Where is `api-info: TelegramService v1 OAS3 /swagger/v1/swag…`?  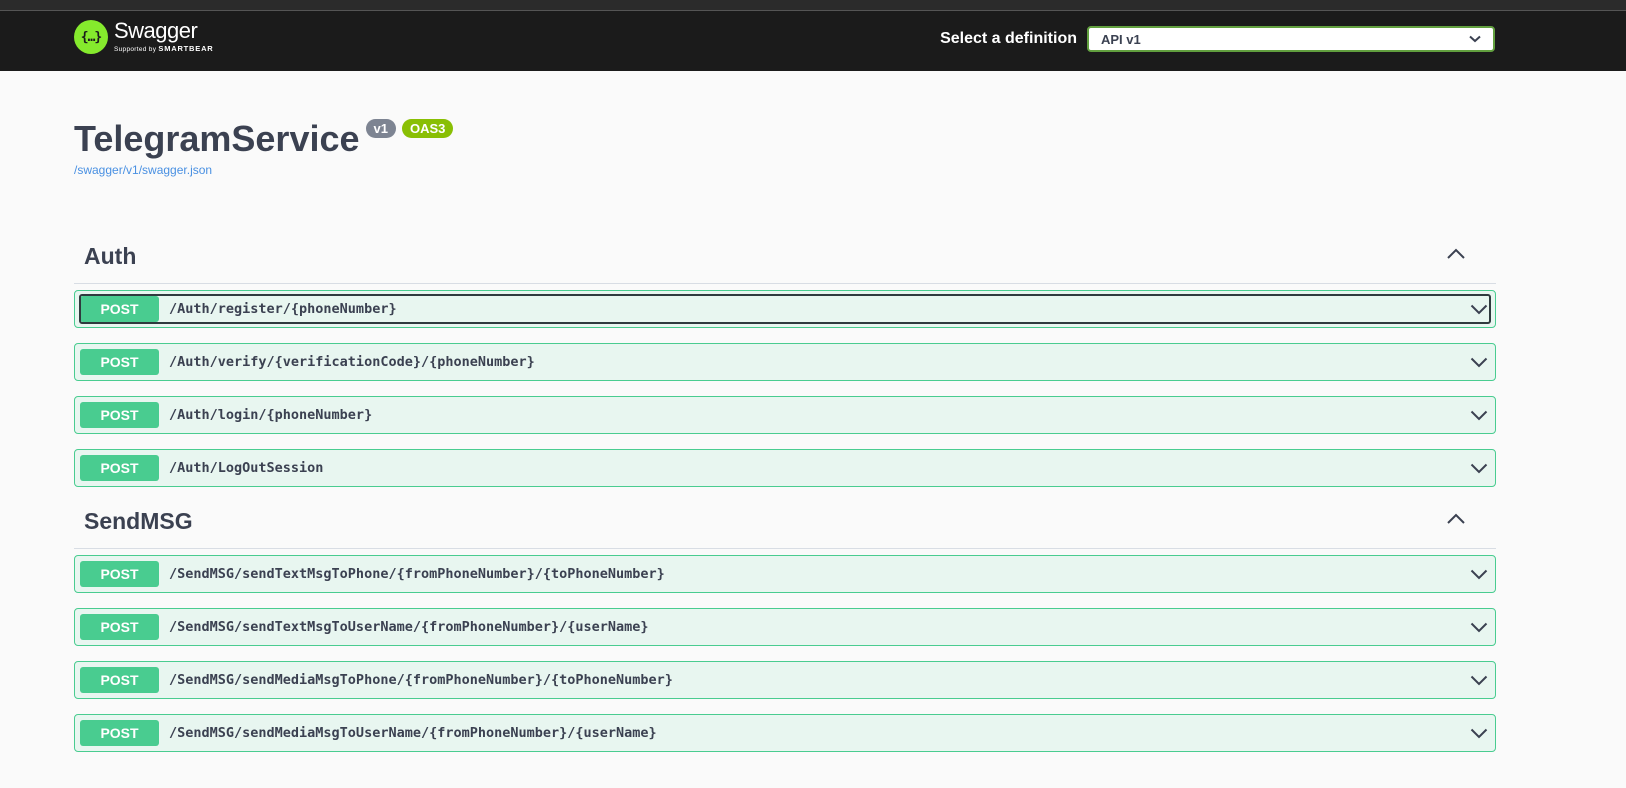
api-info: TelegramService v1 OAS3 /swagger/v1/swag… is located at coordinates (785, 125).